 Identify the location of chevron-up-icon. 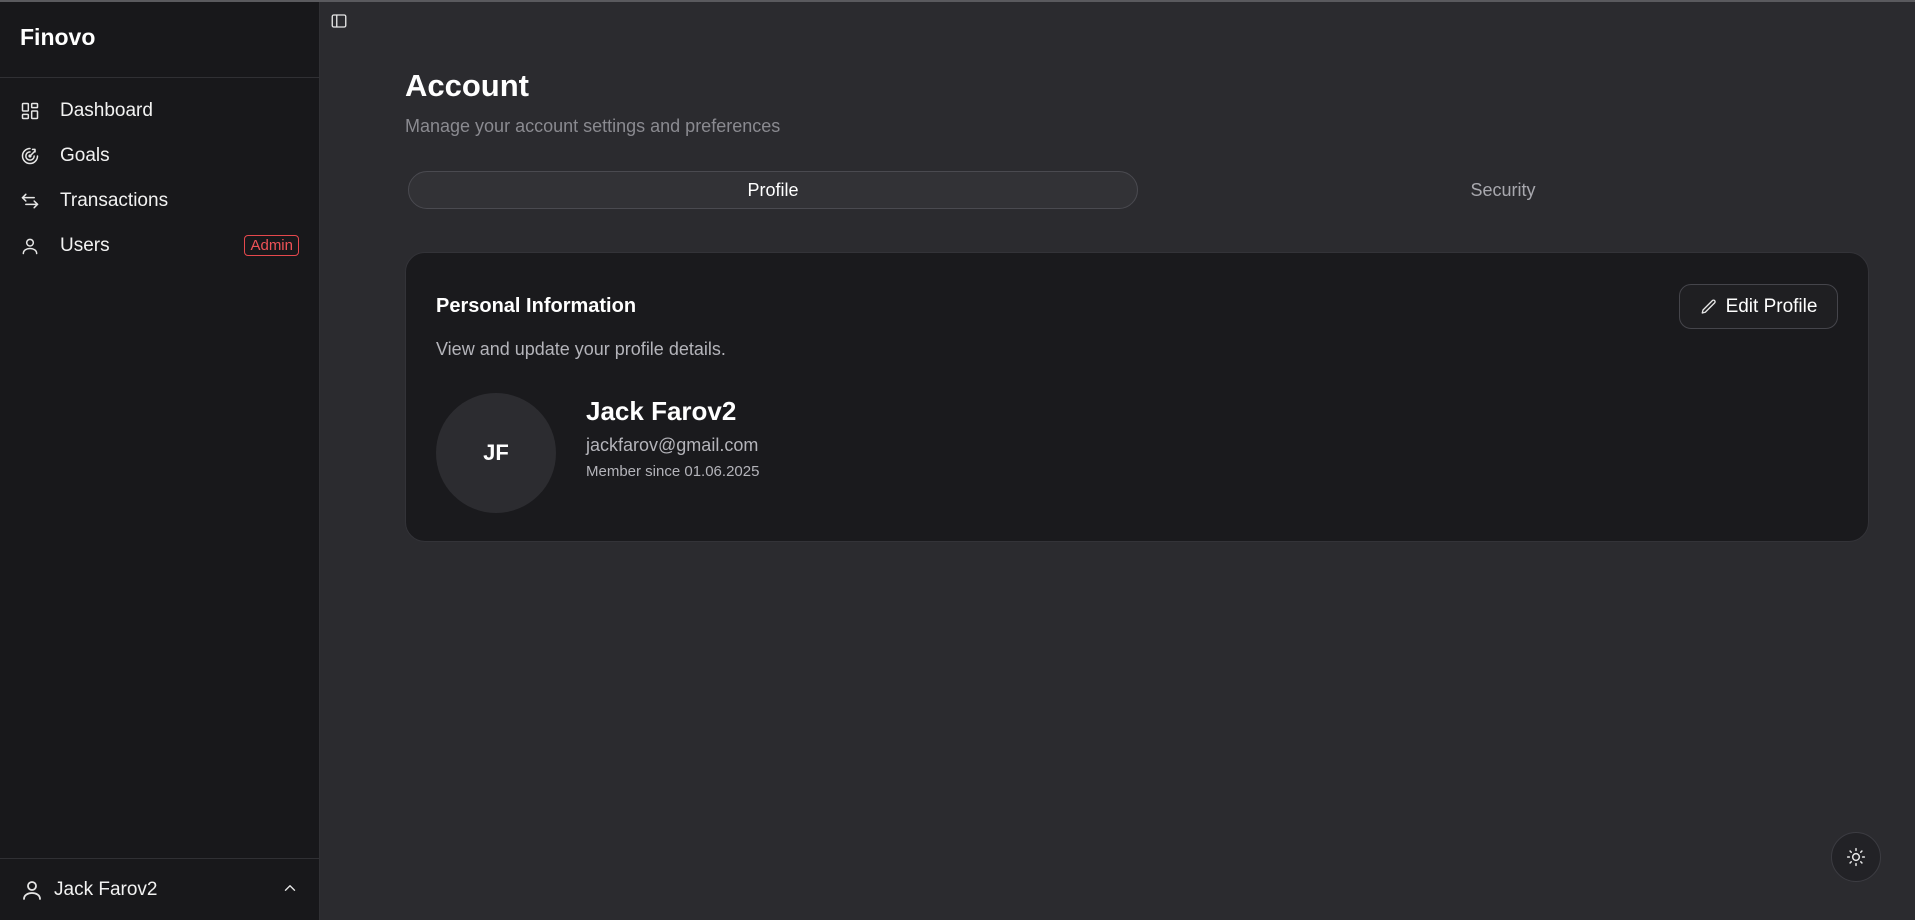
(290, 888).